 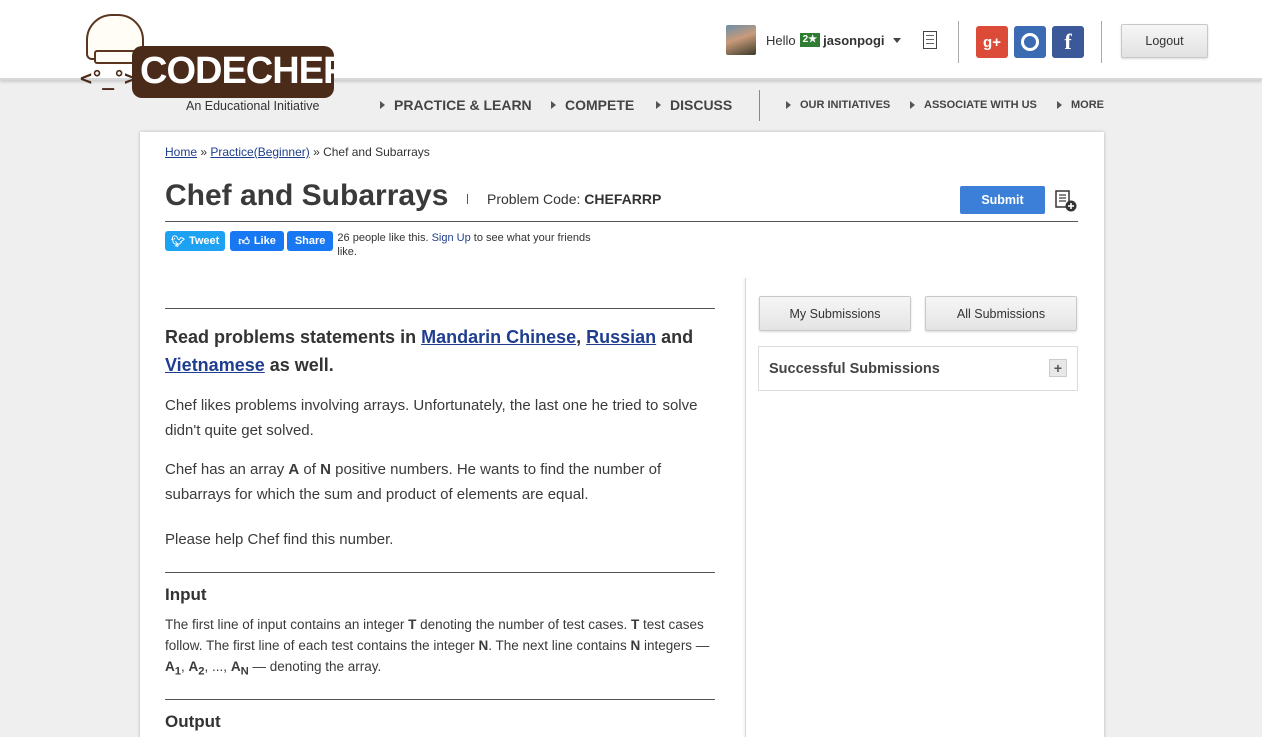 What do you see at coordinates (253, 106) in the screenshot?
I see `logo-tagline: An Educational Initiative` at bounding box center [253, 106].